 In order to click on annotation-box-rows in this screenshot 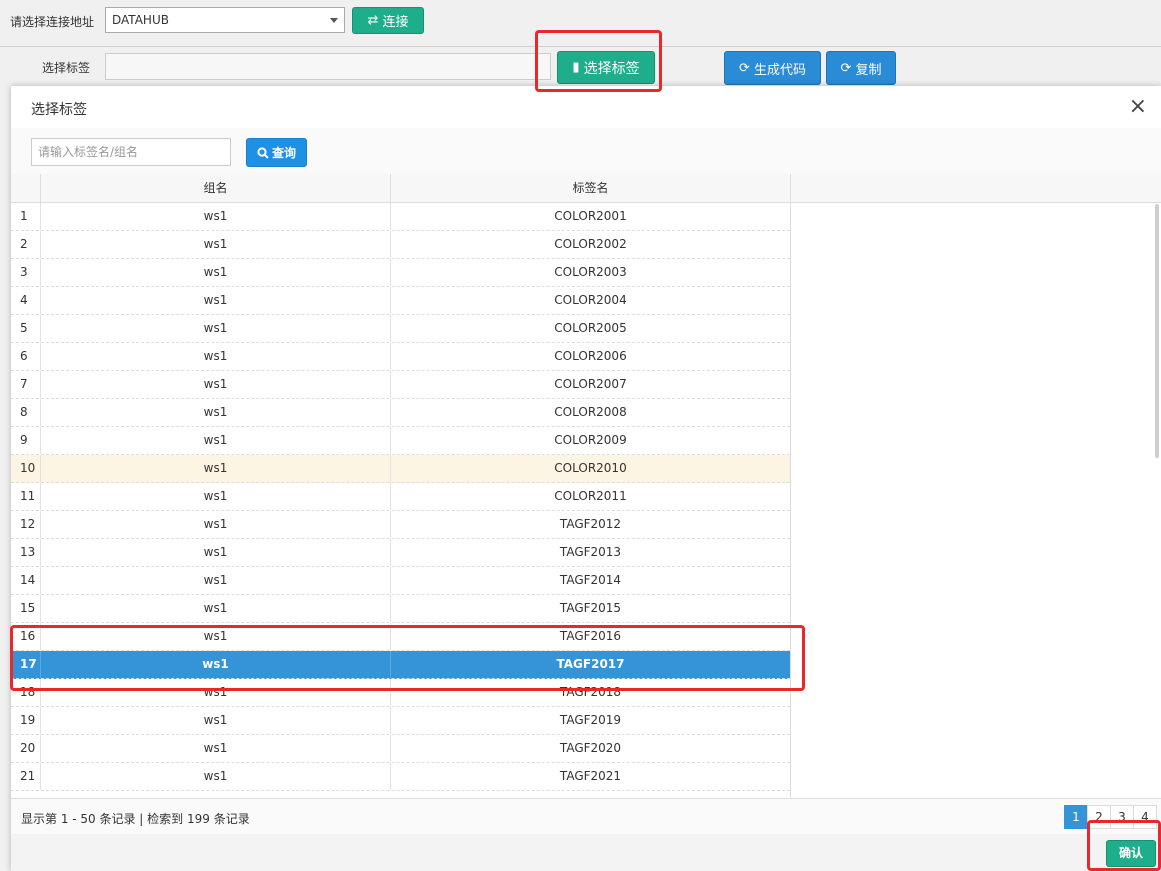, I will do `click(407, 658)`.